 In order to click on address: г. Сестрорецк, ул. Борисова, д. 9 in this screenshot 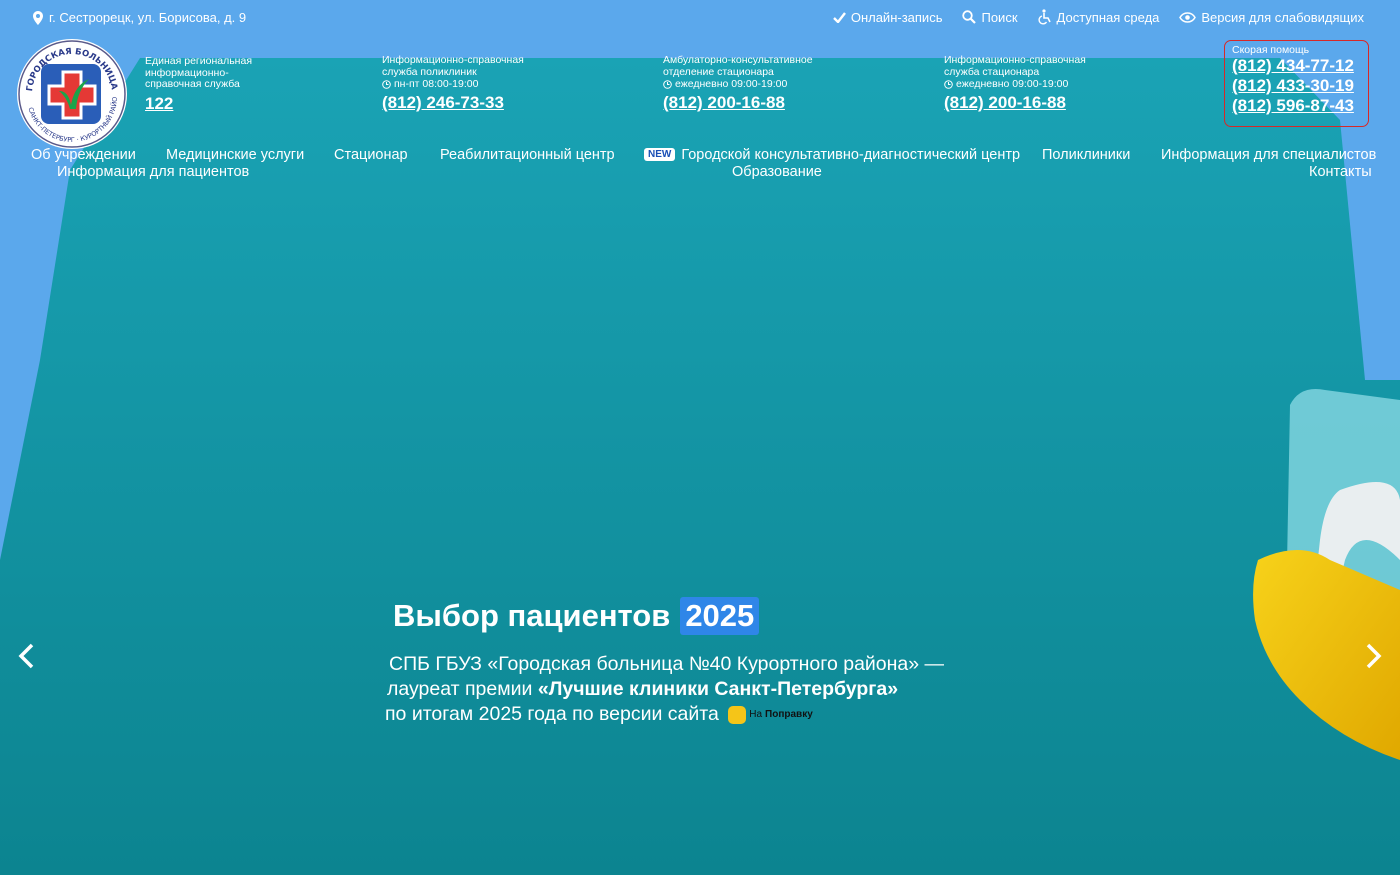, I will do `click(139, 17)`.